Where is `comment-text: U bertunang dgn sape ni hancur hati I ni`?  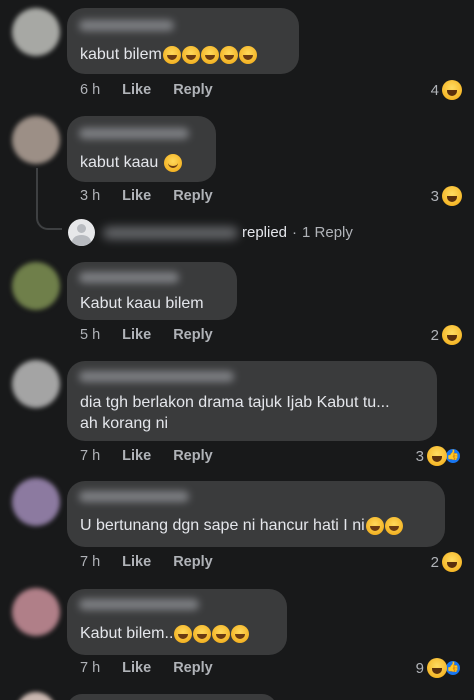 comment-text: U bertunang dgn sape ni hancur hati I ni is located at coordinates (242, 526).